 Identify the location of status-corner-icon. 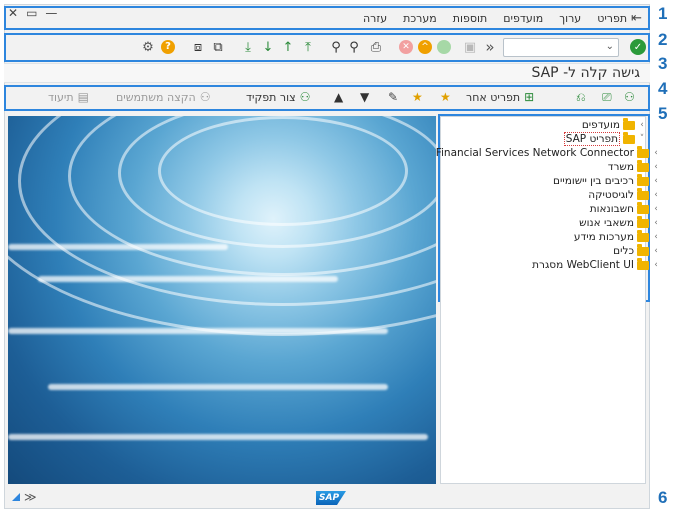
(16, 497).